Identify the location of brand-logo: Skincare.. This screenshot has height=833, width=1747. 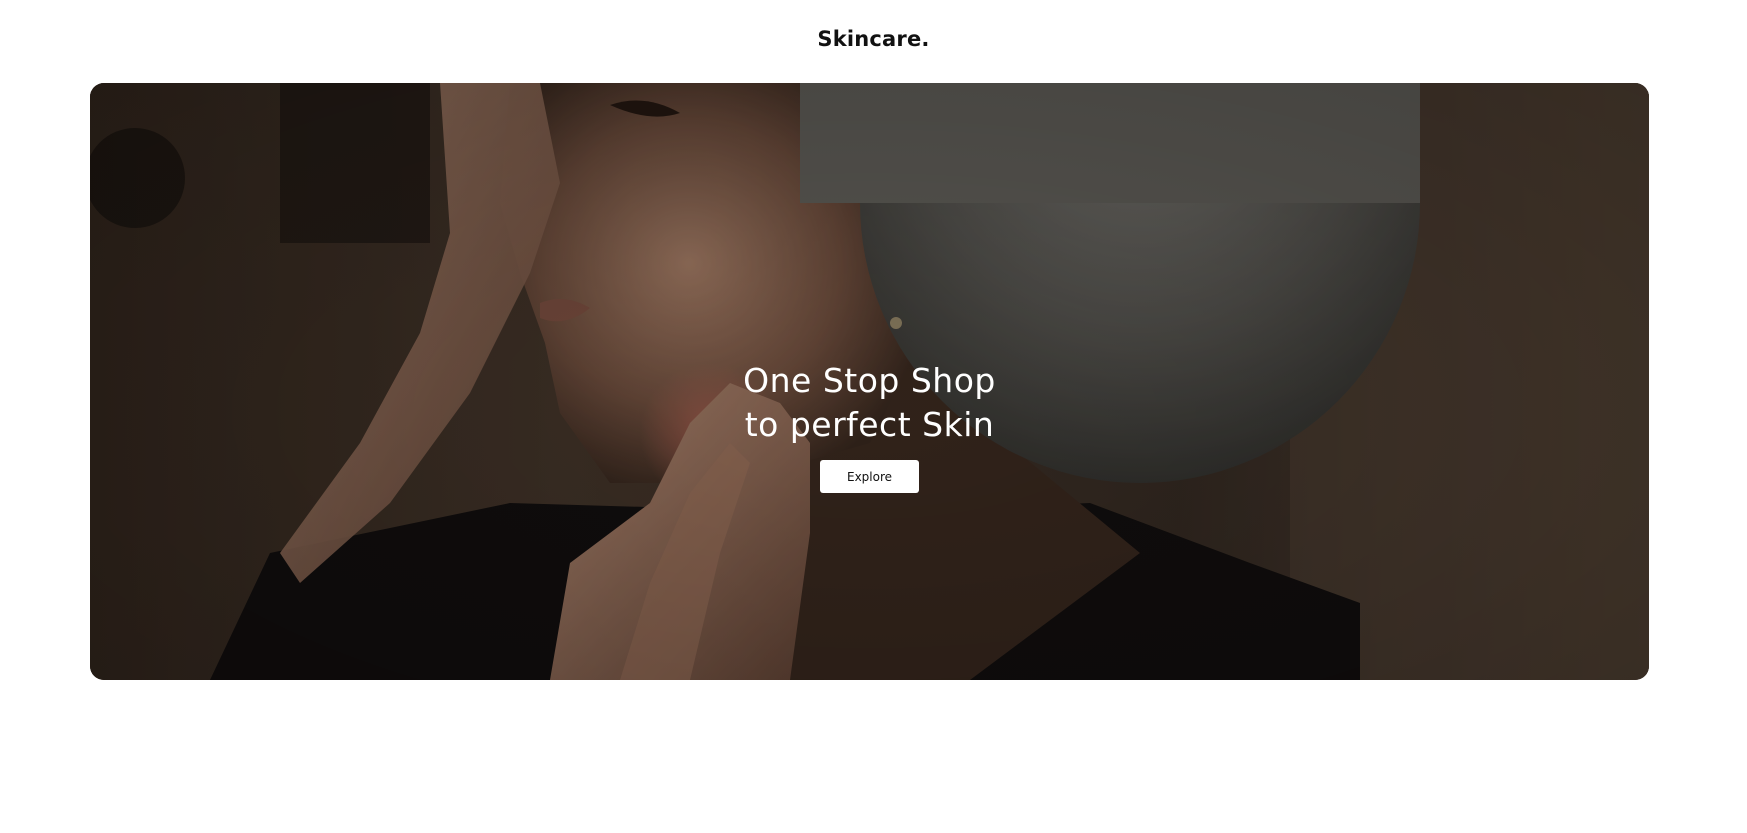
(873, 39).